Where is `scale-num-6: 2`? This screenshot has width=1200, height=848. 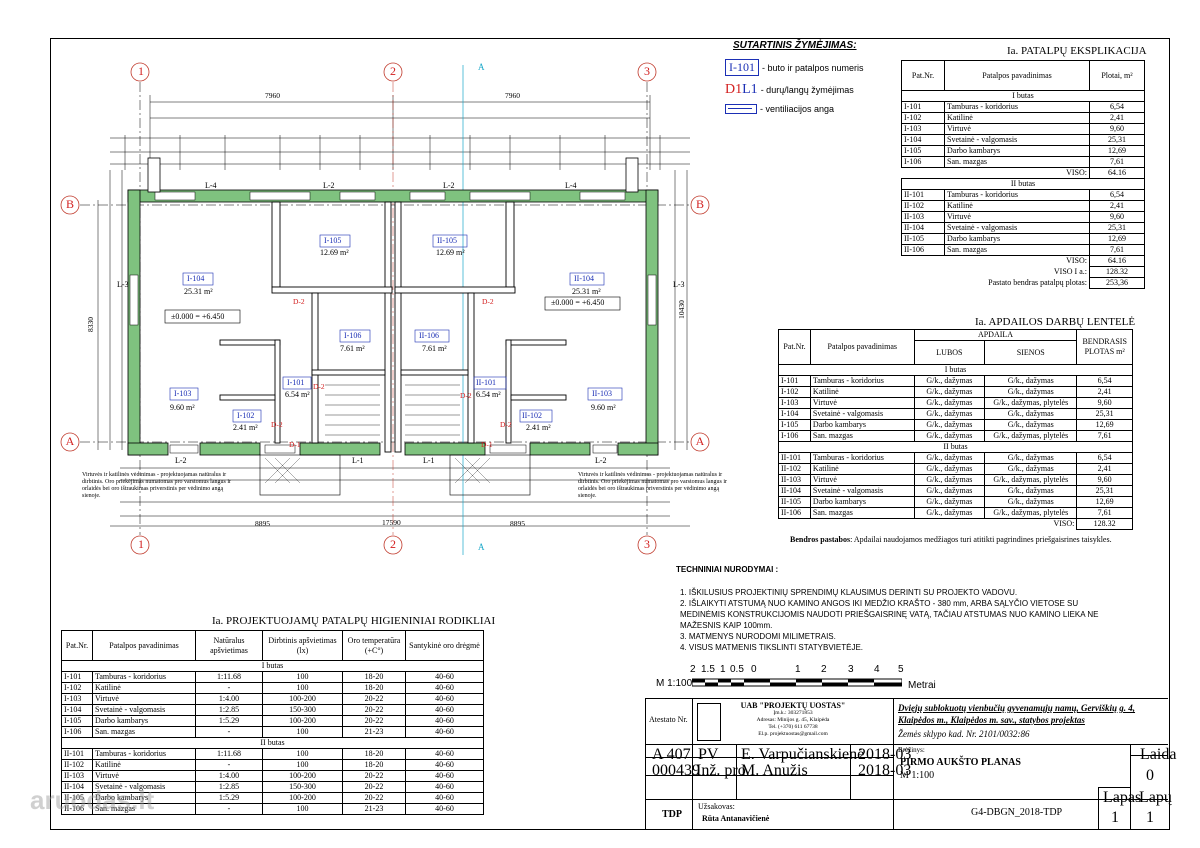
scale-num-6: 2 is located at coordinates (824, 669).